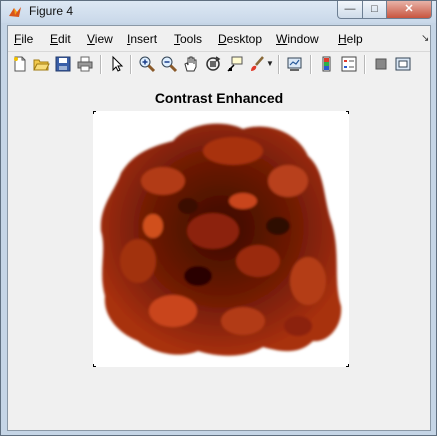 Image resolution: width=437 pixels, height=436 pixels. What do you see at coordinates (257, 64) in the screenshot?
I see `brush-icon` at bounding box center [257, 64].